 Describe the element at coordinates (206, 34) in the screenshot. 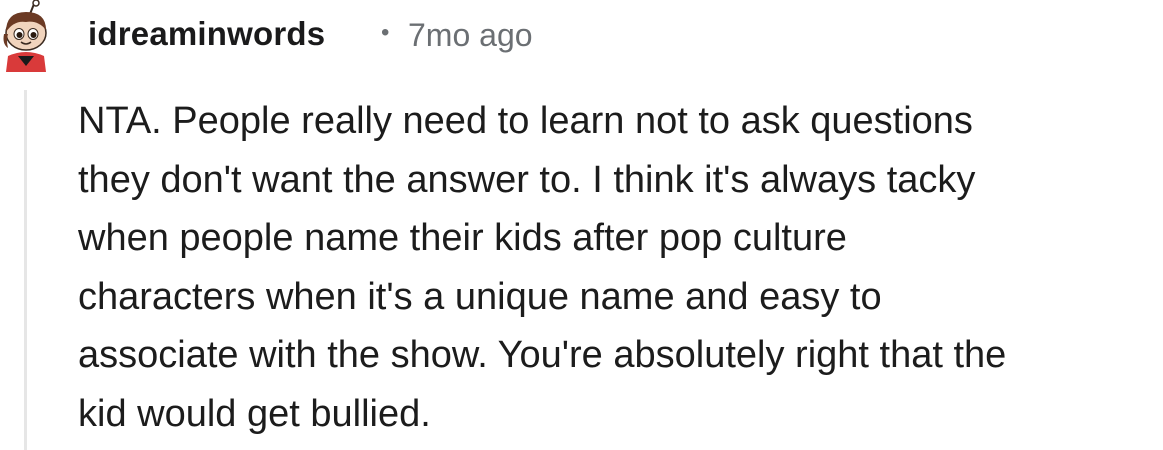

I see `author-username: idreaminwords` at that location.